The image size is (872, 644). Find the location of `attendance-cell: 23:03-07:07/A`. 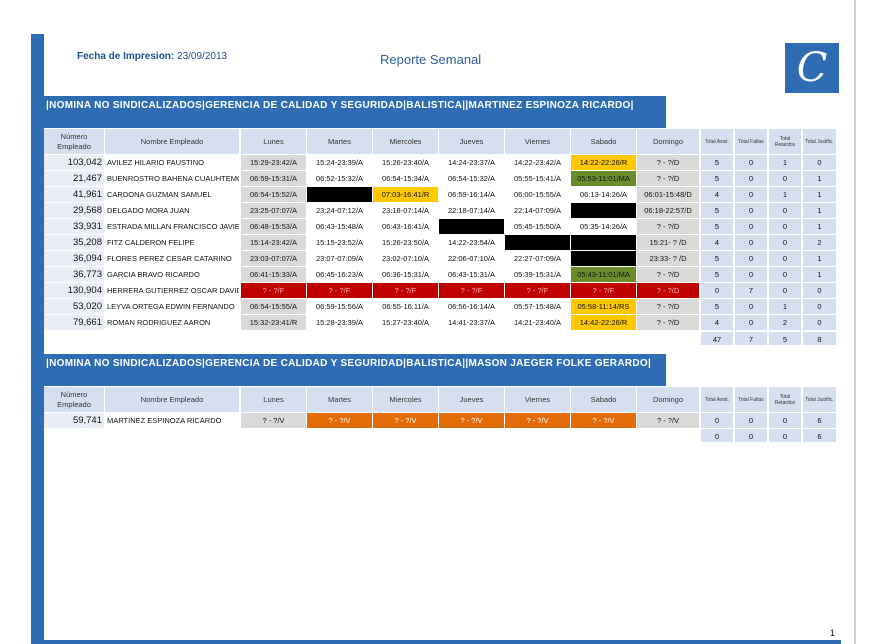

attendance-cell: 23:03-07:07/A is located at coordinates (273, 258).